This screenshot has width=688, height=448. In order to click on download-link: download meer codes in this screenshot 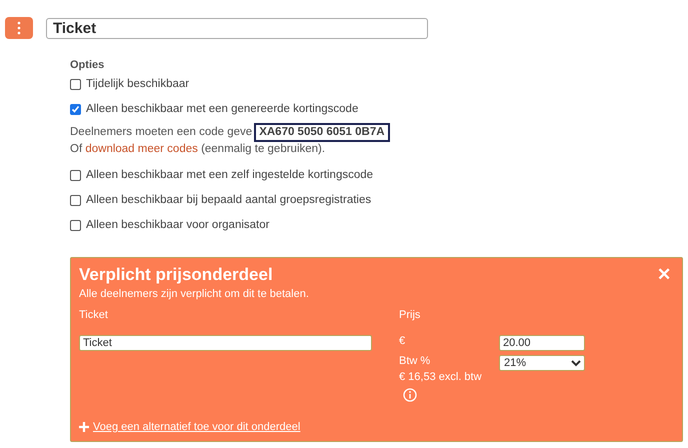, I will do `click(141, 149)`.